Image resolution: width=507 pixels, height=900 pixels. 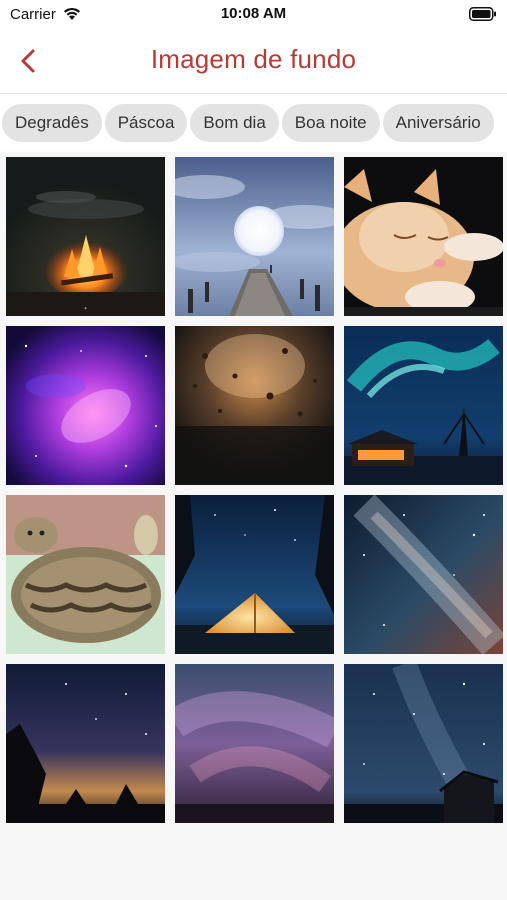 I want to click on full-moon-pier-image, so click(x=254, y=236).